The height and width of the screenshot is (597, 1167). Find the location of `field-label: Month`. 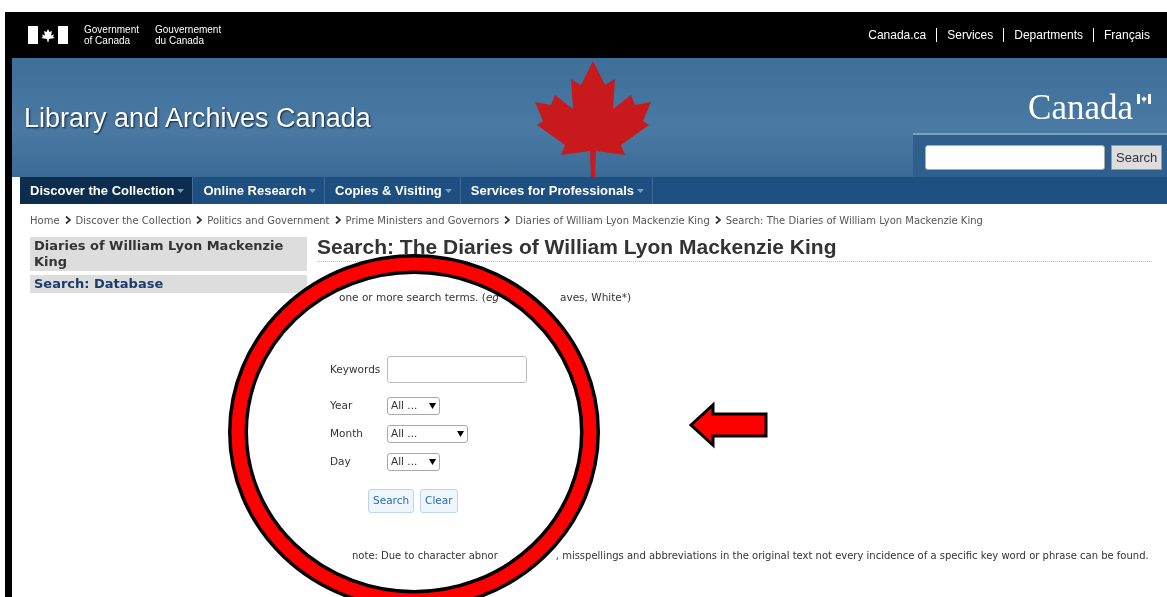

field-label: Month is located at coordinates (347, 434).